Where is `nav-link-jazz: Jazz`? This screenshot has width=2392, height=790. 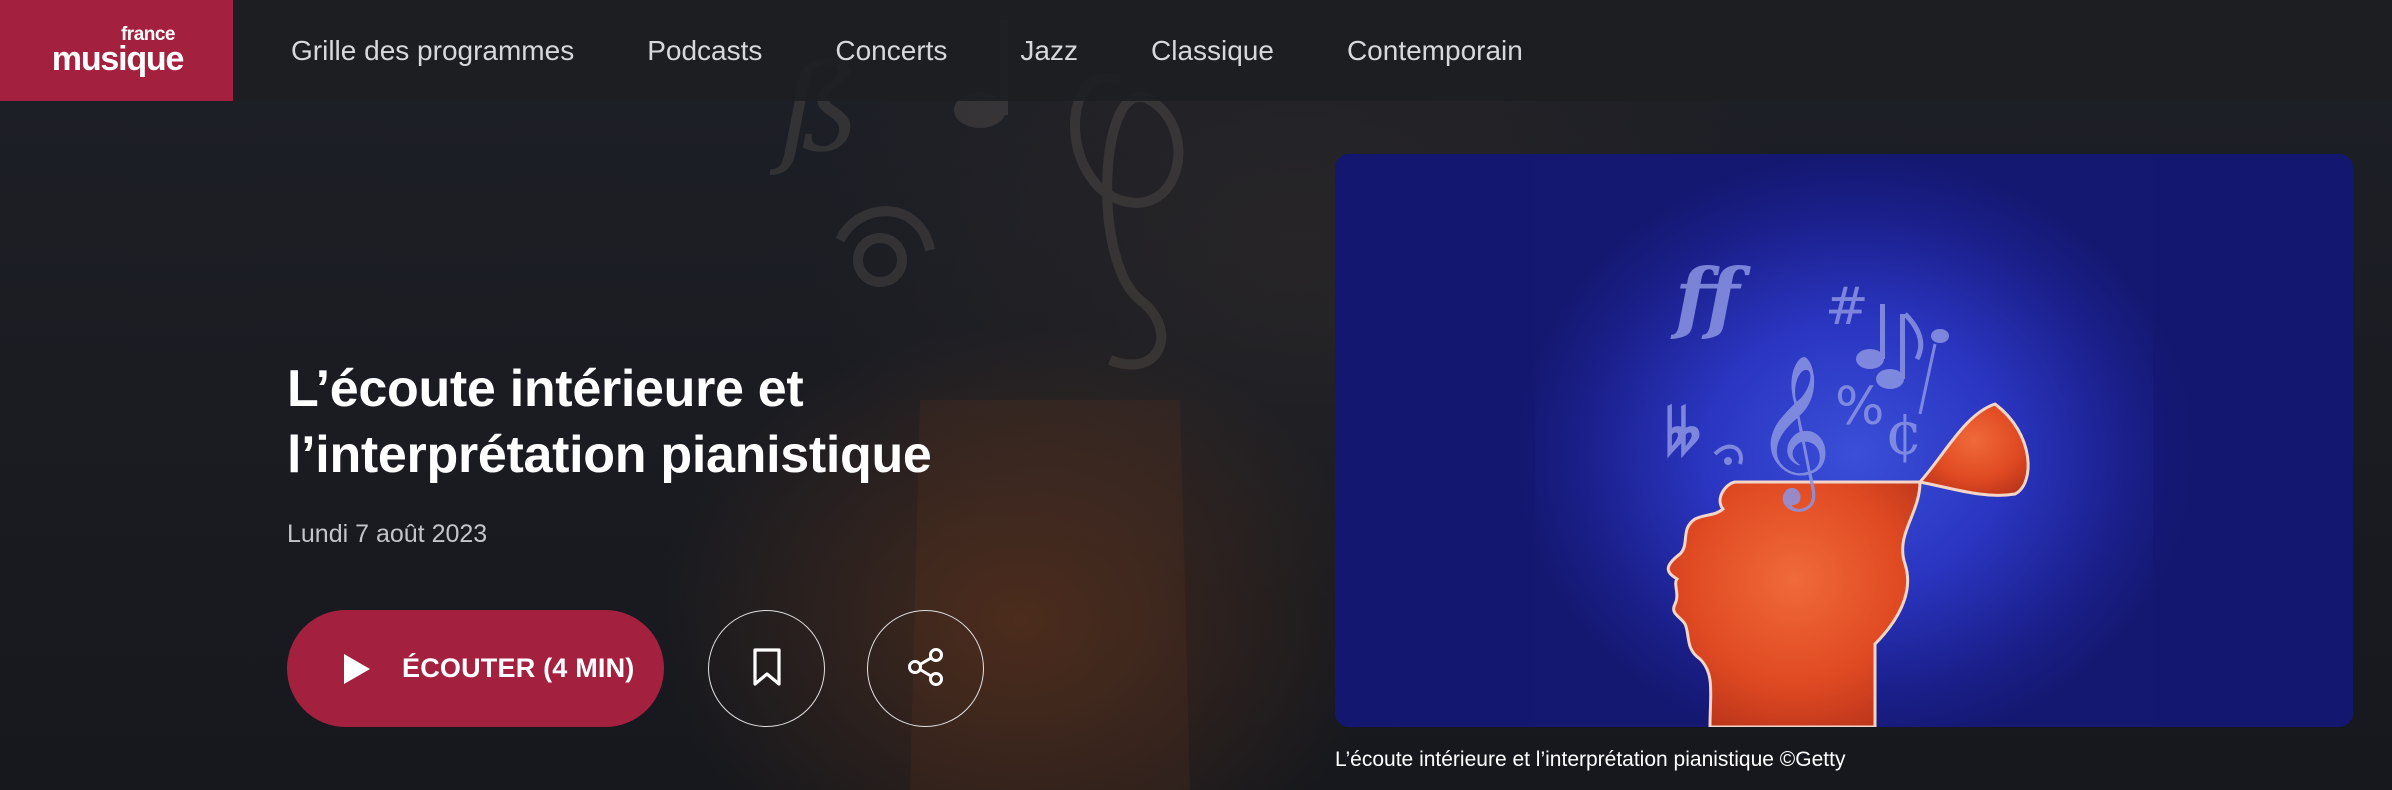
nav-link-jazz: Jazz is located at coordinates (1049, 51).